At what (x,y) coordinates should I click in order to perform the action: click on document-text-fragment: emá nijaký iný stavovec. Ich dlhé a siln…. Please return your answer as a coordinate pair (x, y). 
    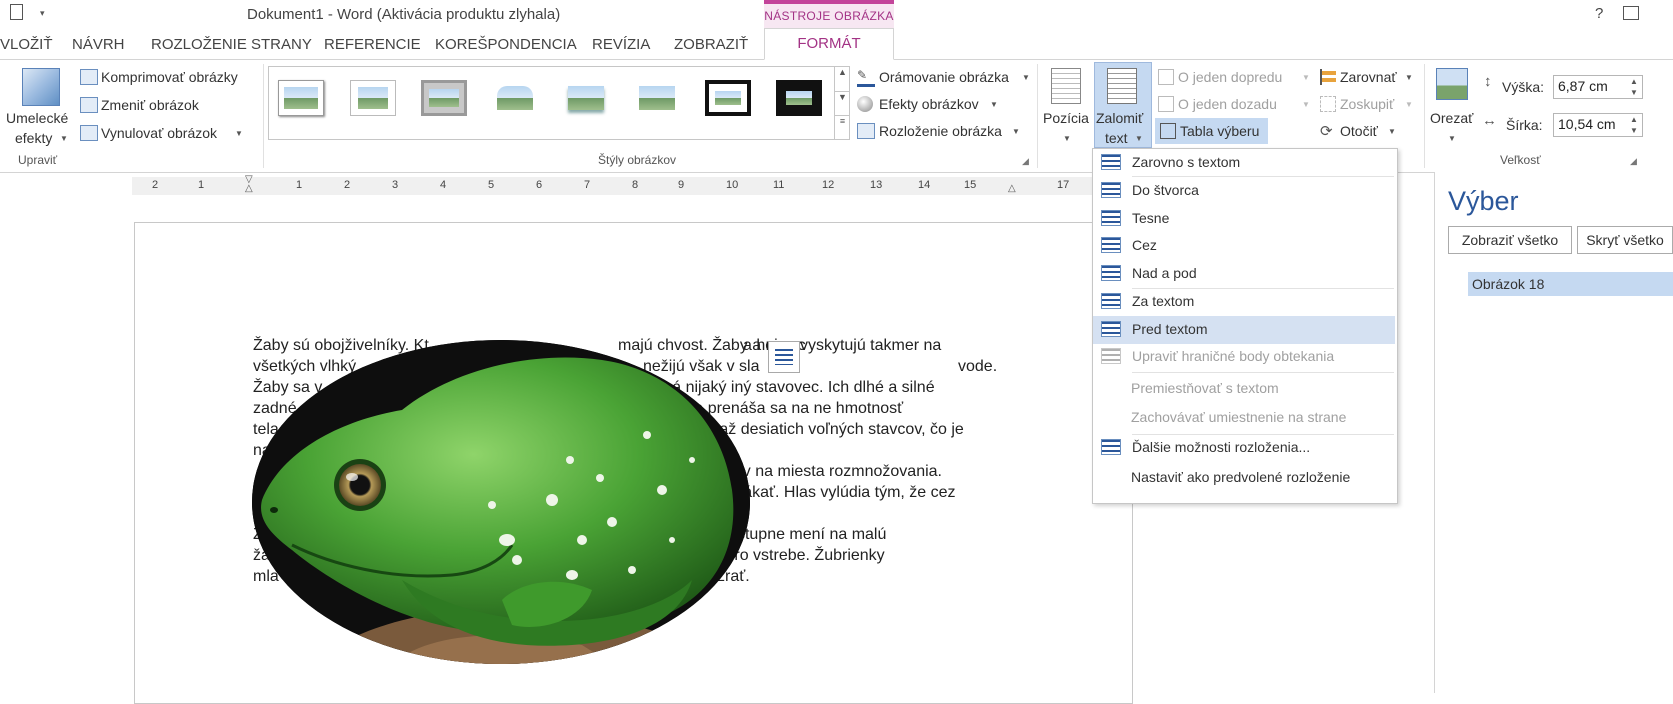
    Looking at the image, I should click on (792, 388).